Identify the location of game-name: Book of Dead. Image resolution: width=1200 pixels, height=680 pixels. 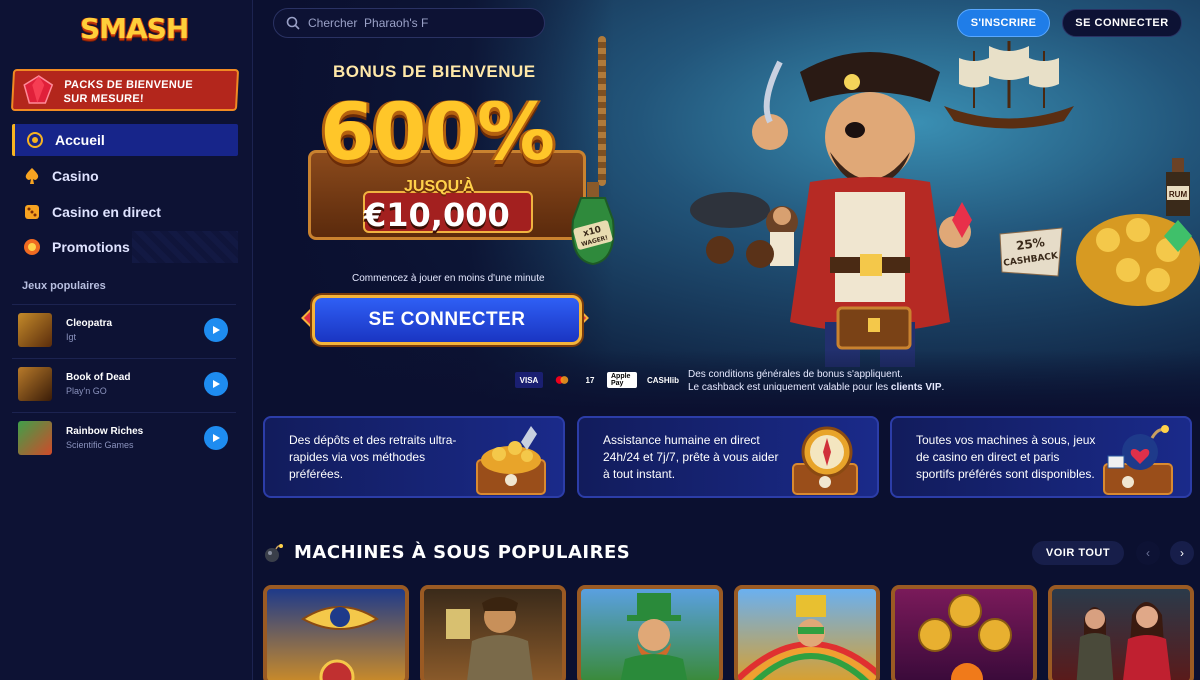
(98, 377).